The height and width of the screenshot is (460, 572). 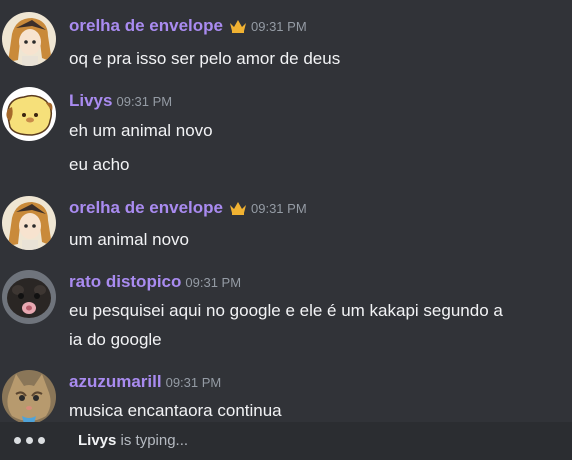 What do you see at coordinates (115, 382) in the screenshot?
I see `username: azuzumarill` at bounding box center [115, 382].